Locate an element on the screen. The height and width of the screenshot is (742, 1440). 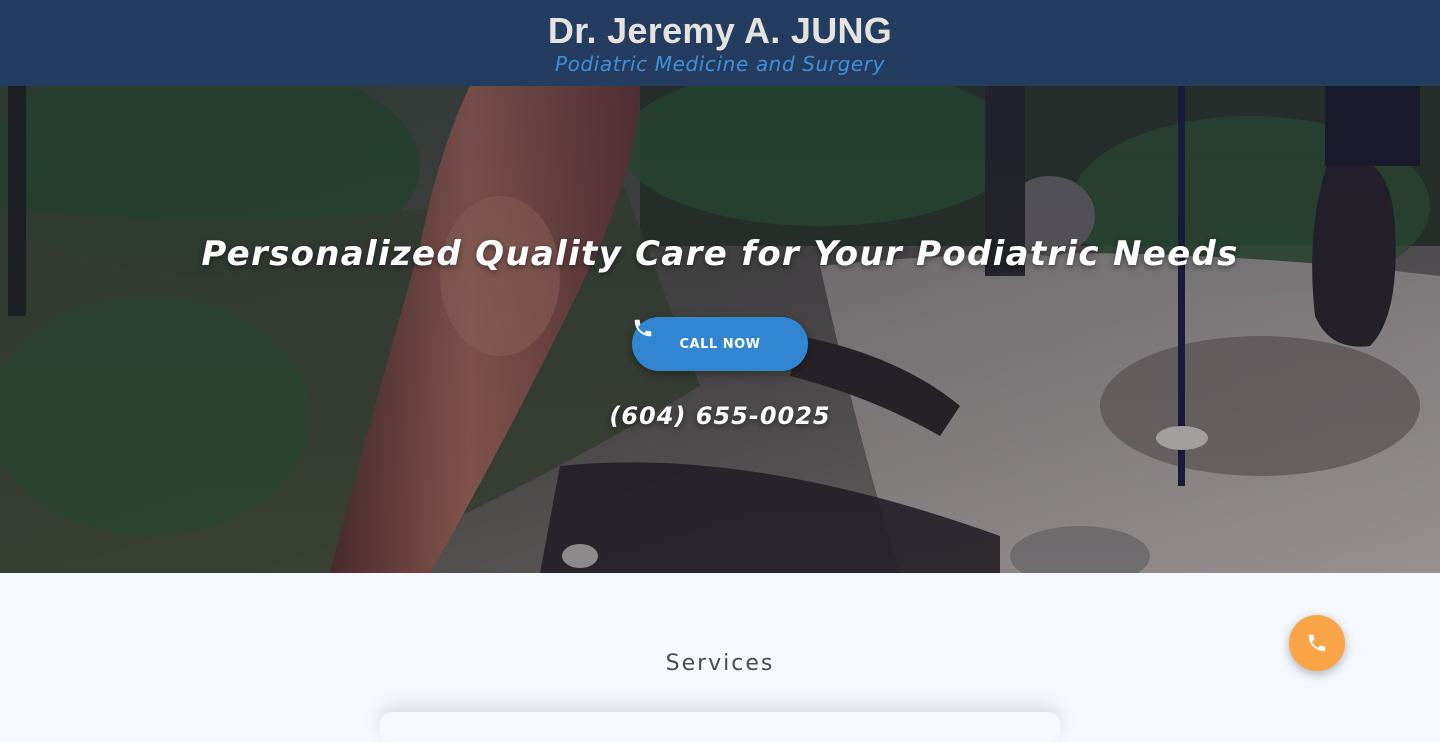
services-card is located at coordinates (720, 727).